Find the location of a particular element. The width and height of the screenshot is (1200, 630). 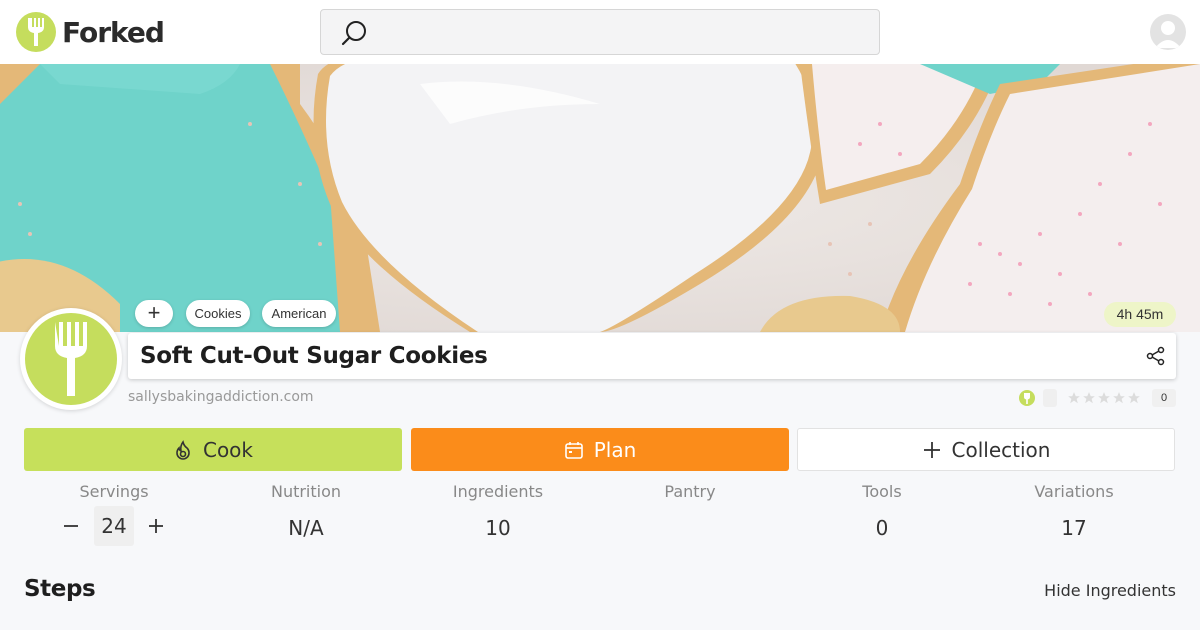

tools-value: 0 is located at coordinates (882, 528).